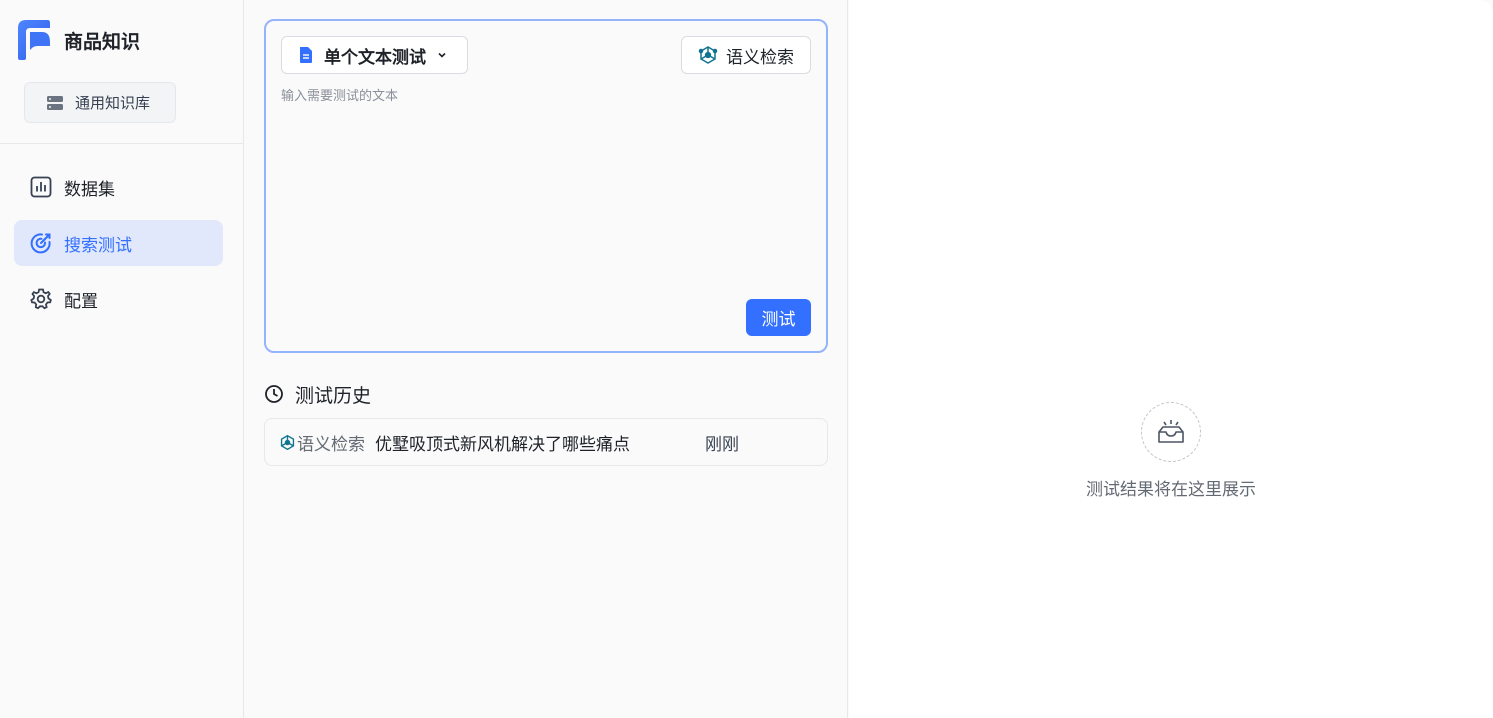  What do you see at coordinates (55, 102) in the screenshot?
I see `database-icon` at bounding box center [55, 102].